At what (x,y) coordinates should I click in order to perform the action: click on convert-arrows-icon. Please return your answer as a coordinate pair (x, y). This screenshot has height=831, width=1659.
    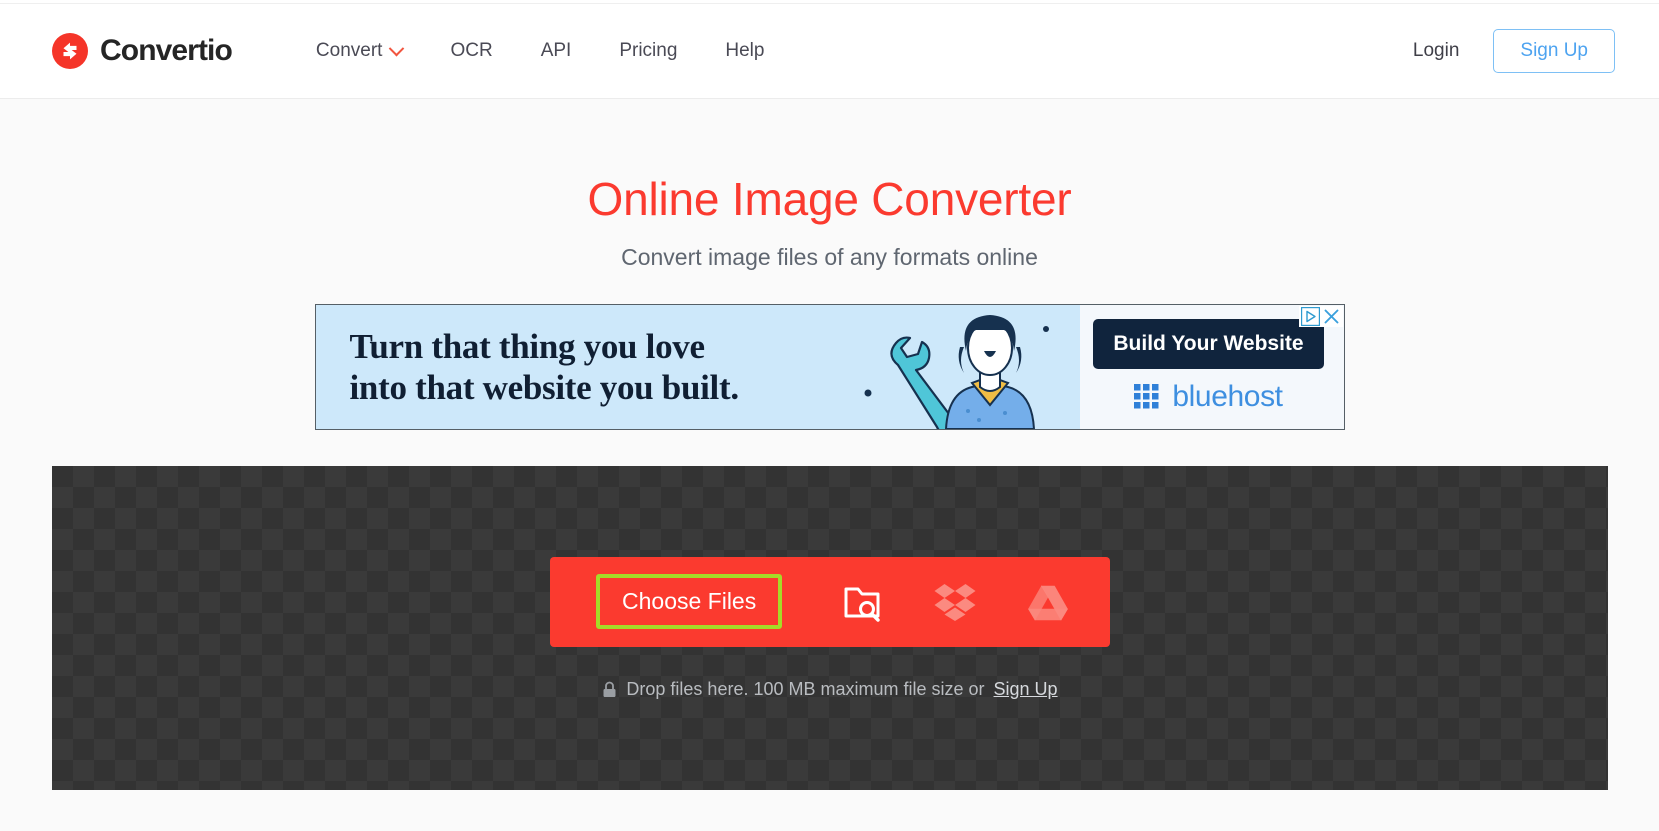
    Looking at the image, I should click on (70, 51).